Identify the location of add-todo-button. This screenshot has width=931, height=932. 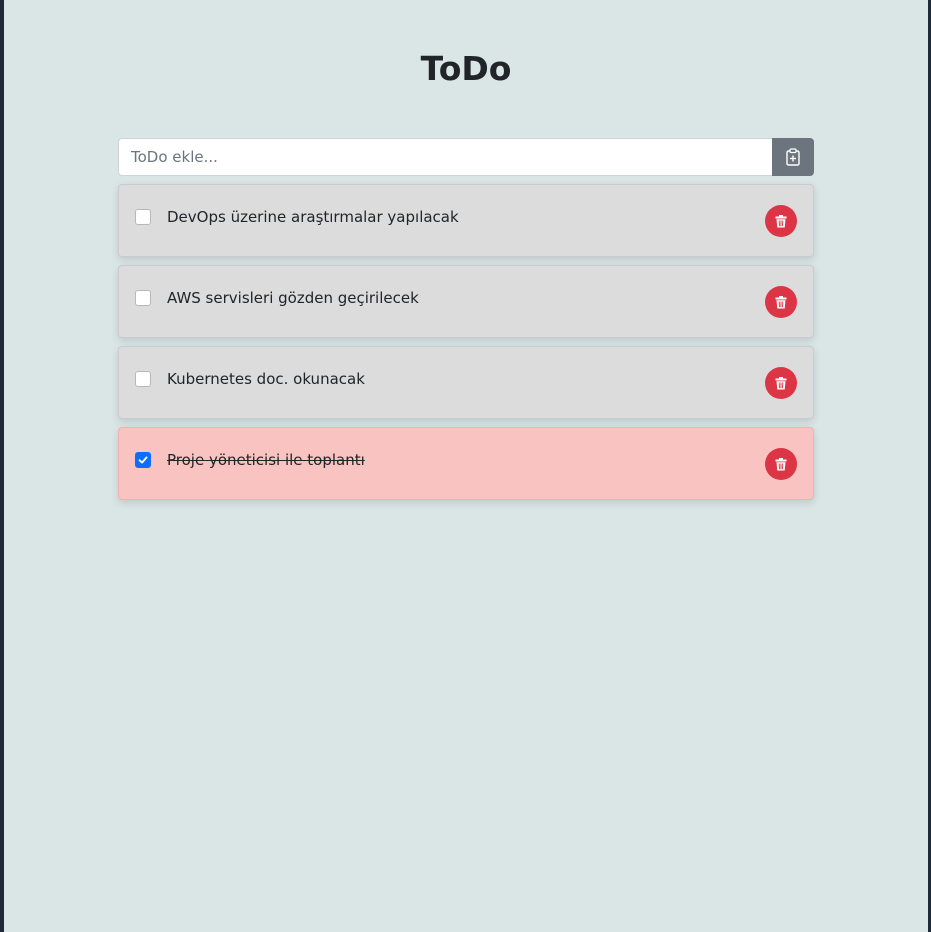
(793, 157).